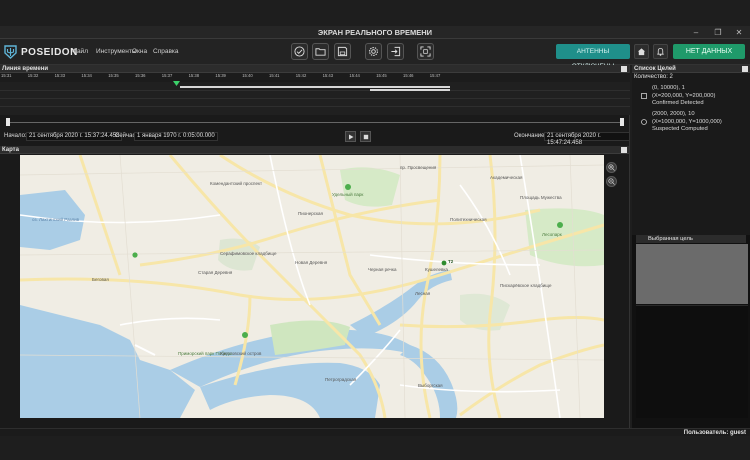 The width and height of the screenshot is (750, 460). I want to click on menu-file: Файл, so click(80, 51).